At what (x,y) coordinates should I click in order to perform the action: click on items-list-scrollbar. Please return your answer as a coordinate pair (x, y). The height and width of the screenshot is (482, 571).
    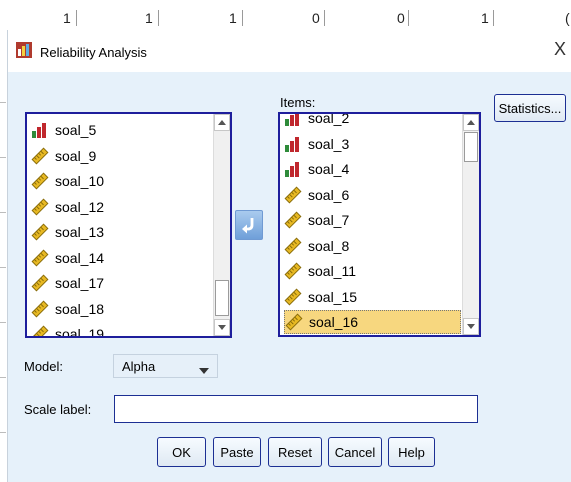
    Looking at the image, I should click on (470, 224).